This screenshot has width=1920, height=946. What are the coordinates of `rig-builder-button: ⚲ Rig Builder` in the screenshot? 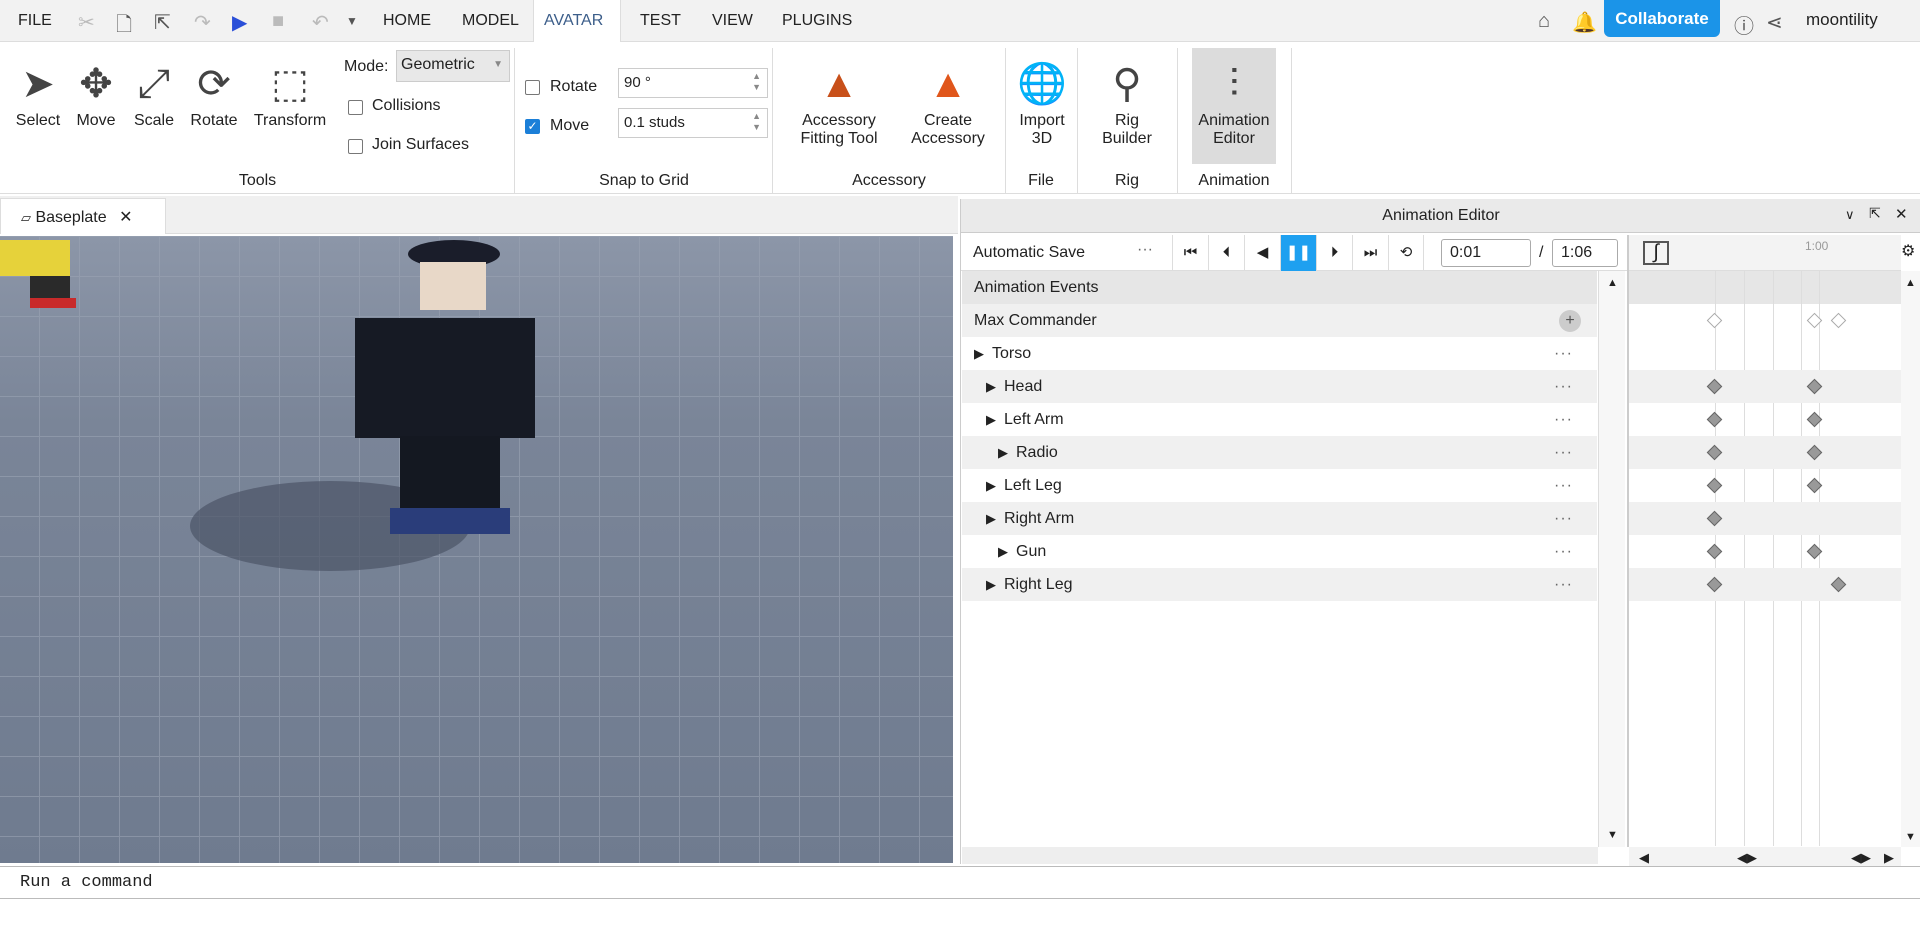 It's located at (1127, 102).